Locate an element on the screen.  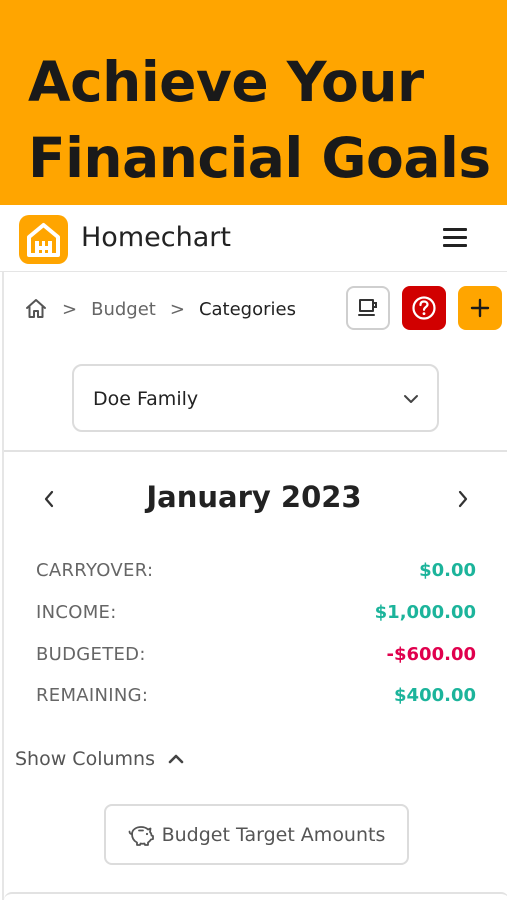
help-button is located at coordinates (424, 308).